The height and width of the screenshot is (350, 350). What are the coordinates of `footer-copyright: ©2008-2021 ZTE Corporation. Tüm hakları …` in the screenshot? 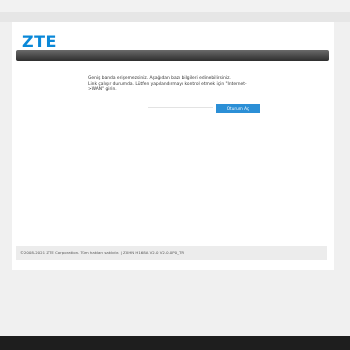 It's located at (102, 252).